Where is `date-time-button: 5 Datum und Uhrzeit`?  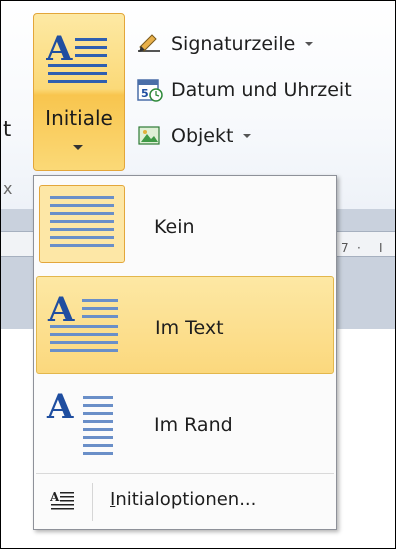
date-time-button: 5 Datum und Uhrzeit is located at coordinates (244, 90).